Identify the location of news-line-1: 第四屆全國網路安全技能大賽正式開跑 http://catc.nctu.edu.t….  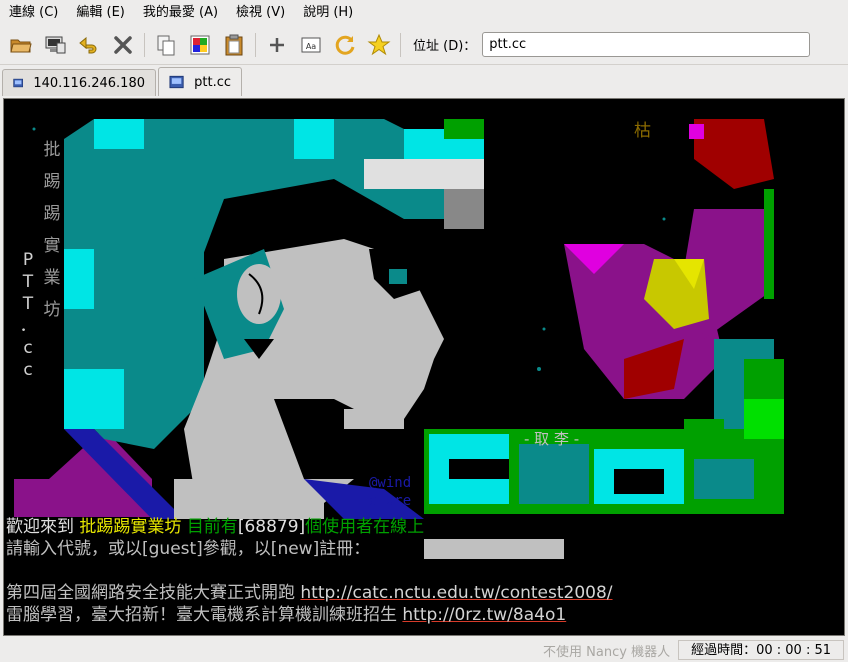
(309, 593).